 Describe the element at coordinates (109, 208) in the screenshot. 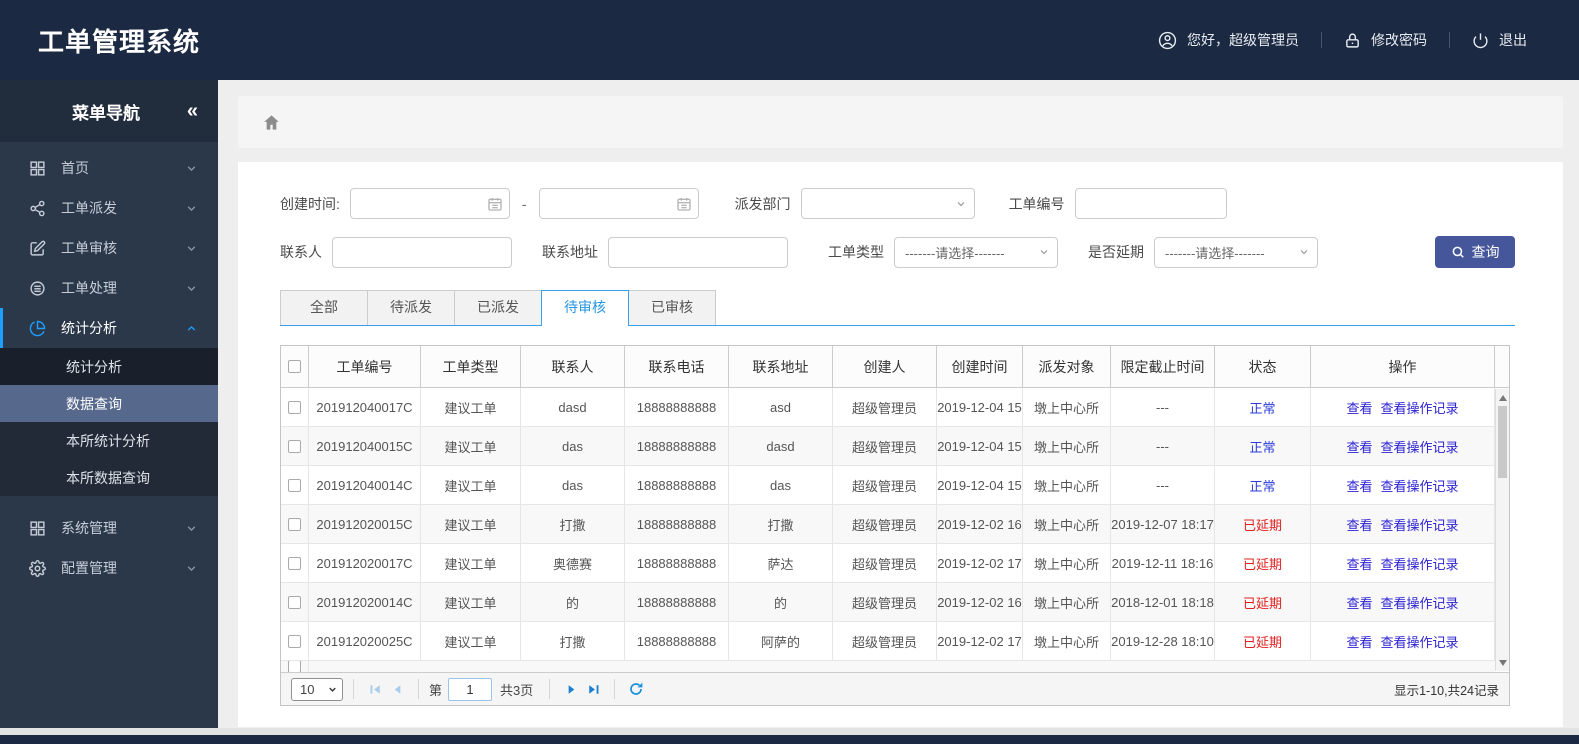

I see `sidebar-item-dispatch: 工单派发` at that location.